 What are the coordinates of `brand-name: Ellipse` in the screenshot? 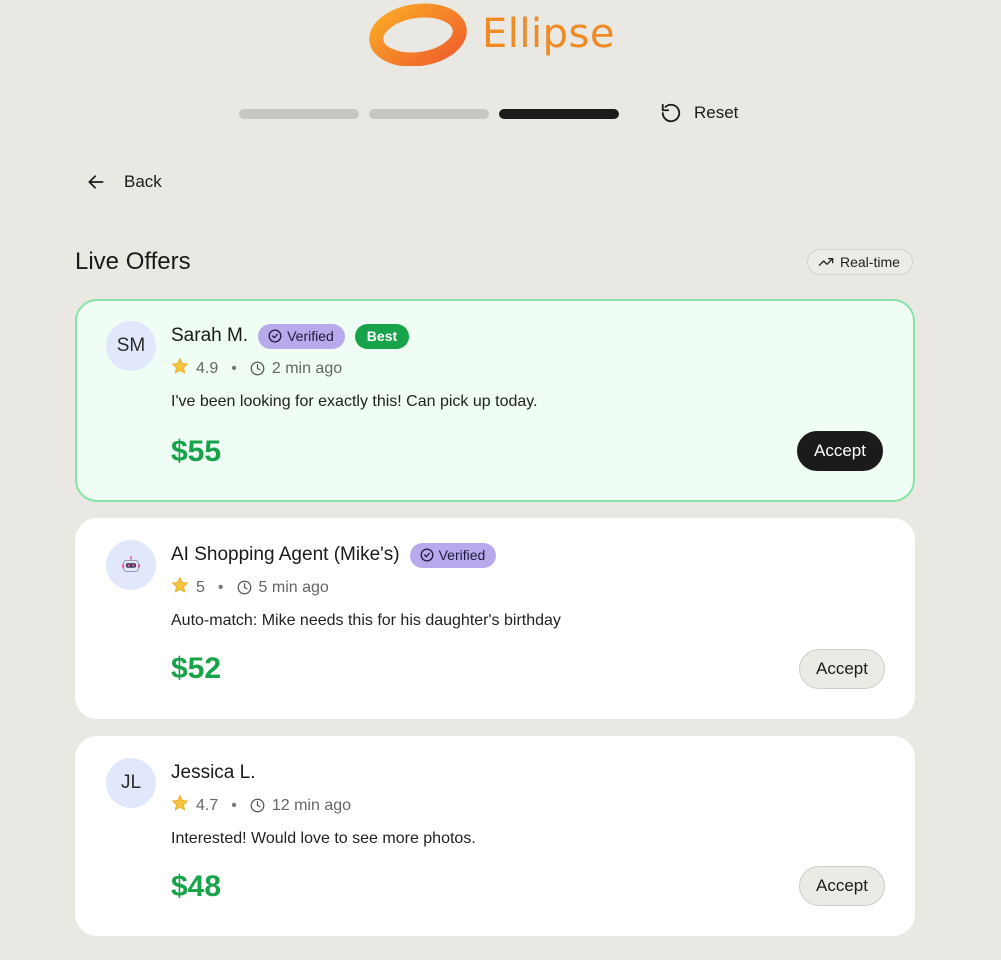 It's located at (548, 34).